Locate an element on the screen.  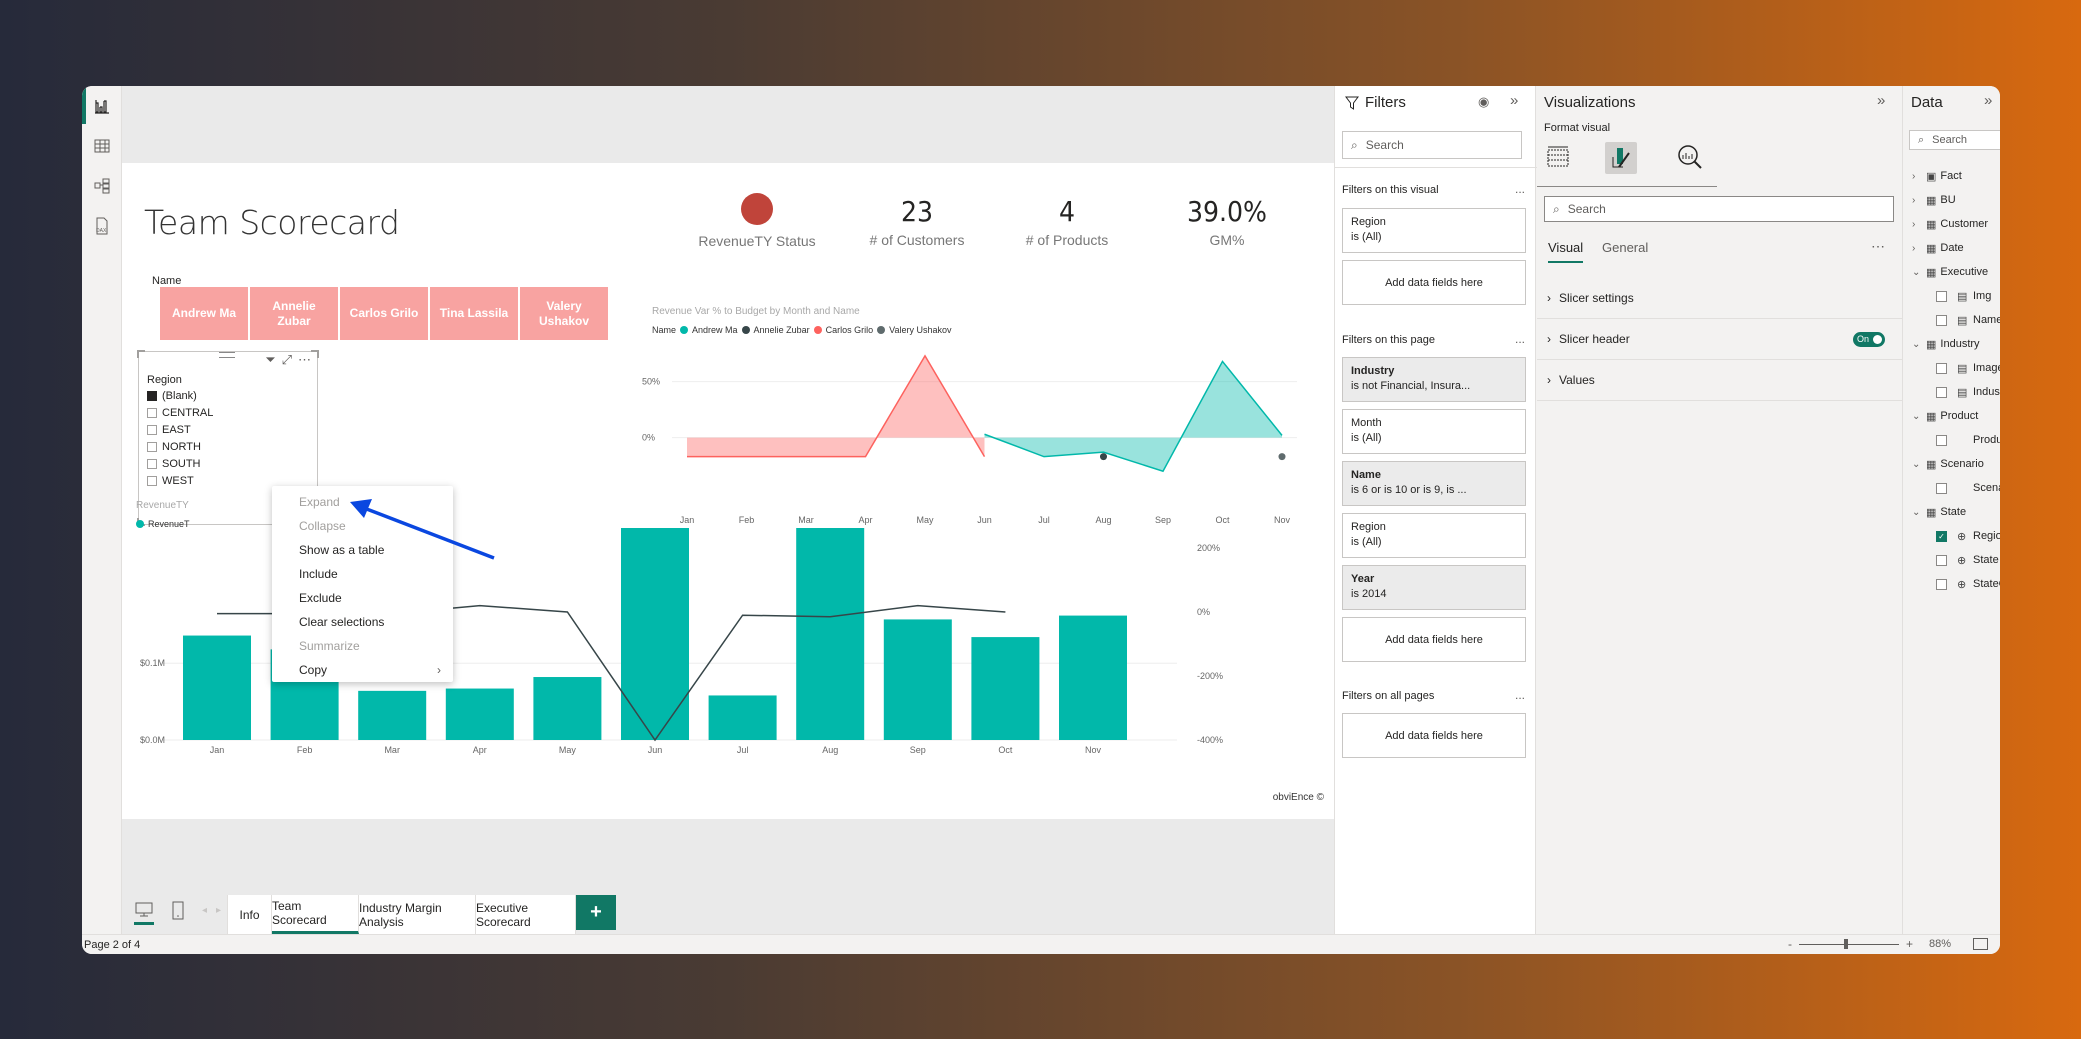
scroll-left-icon: ◂ is located at coordinates (204, 910).